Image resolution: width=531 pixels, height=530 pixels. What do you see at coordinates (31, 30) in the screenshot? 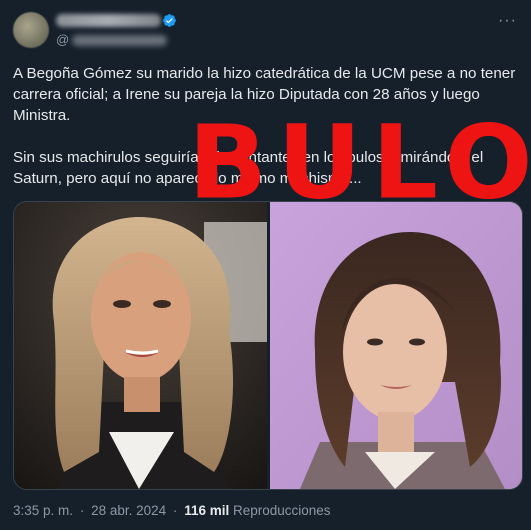
I see `avatar` at bounding box center [31, 30].